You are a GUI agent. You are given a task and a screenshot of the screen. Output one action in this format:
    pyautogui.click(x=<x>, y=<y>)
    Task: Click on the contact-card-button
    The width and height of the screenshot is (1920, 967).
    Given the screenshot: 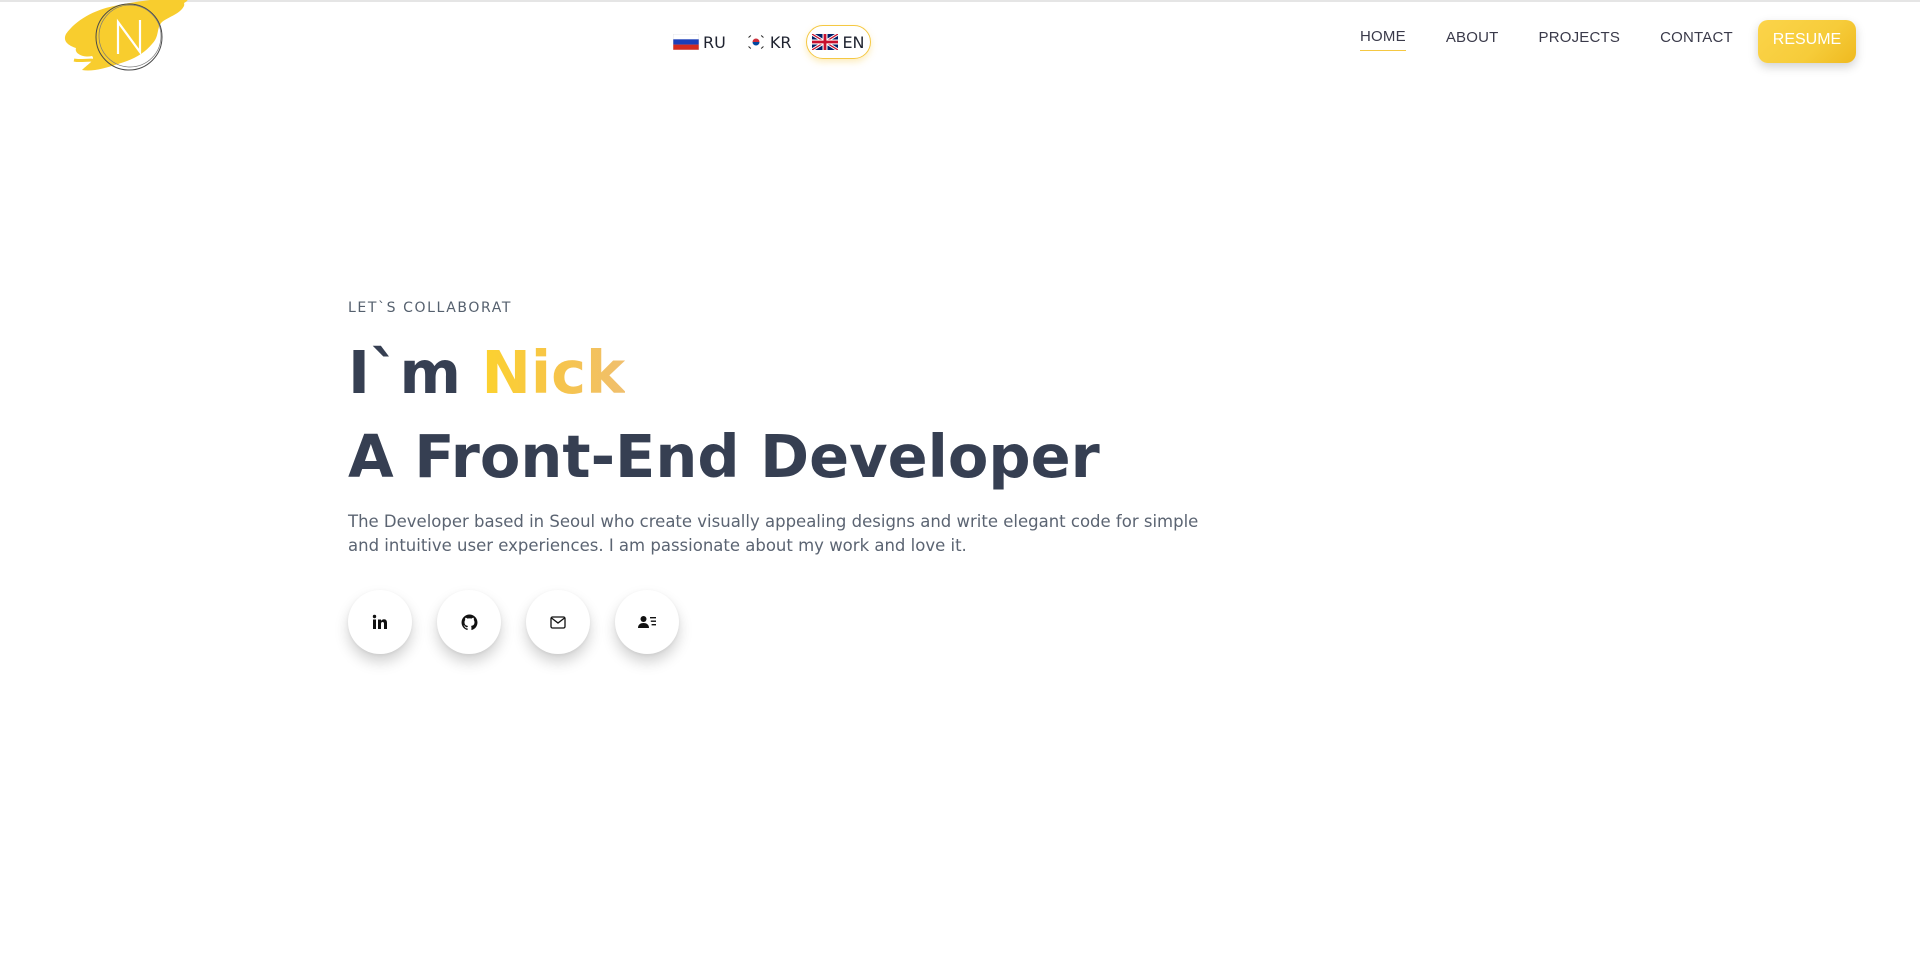 What is the action you would take?
    pyautogui.click(x=647, y=622)
    